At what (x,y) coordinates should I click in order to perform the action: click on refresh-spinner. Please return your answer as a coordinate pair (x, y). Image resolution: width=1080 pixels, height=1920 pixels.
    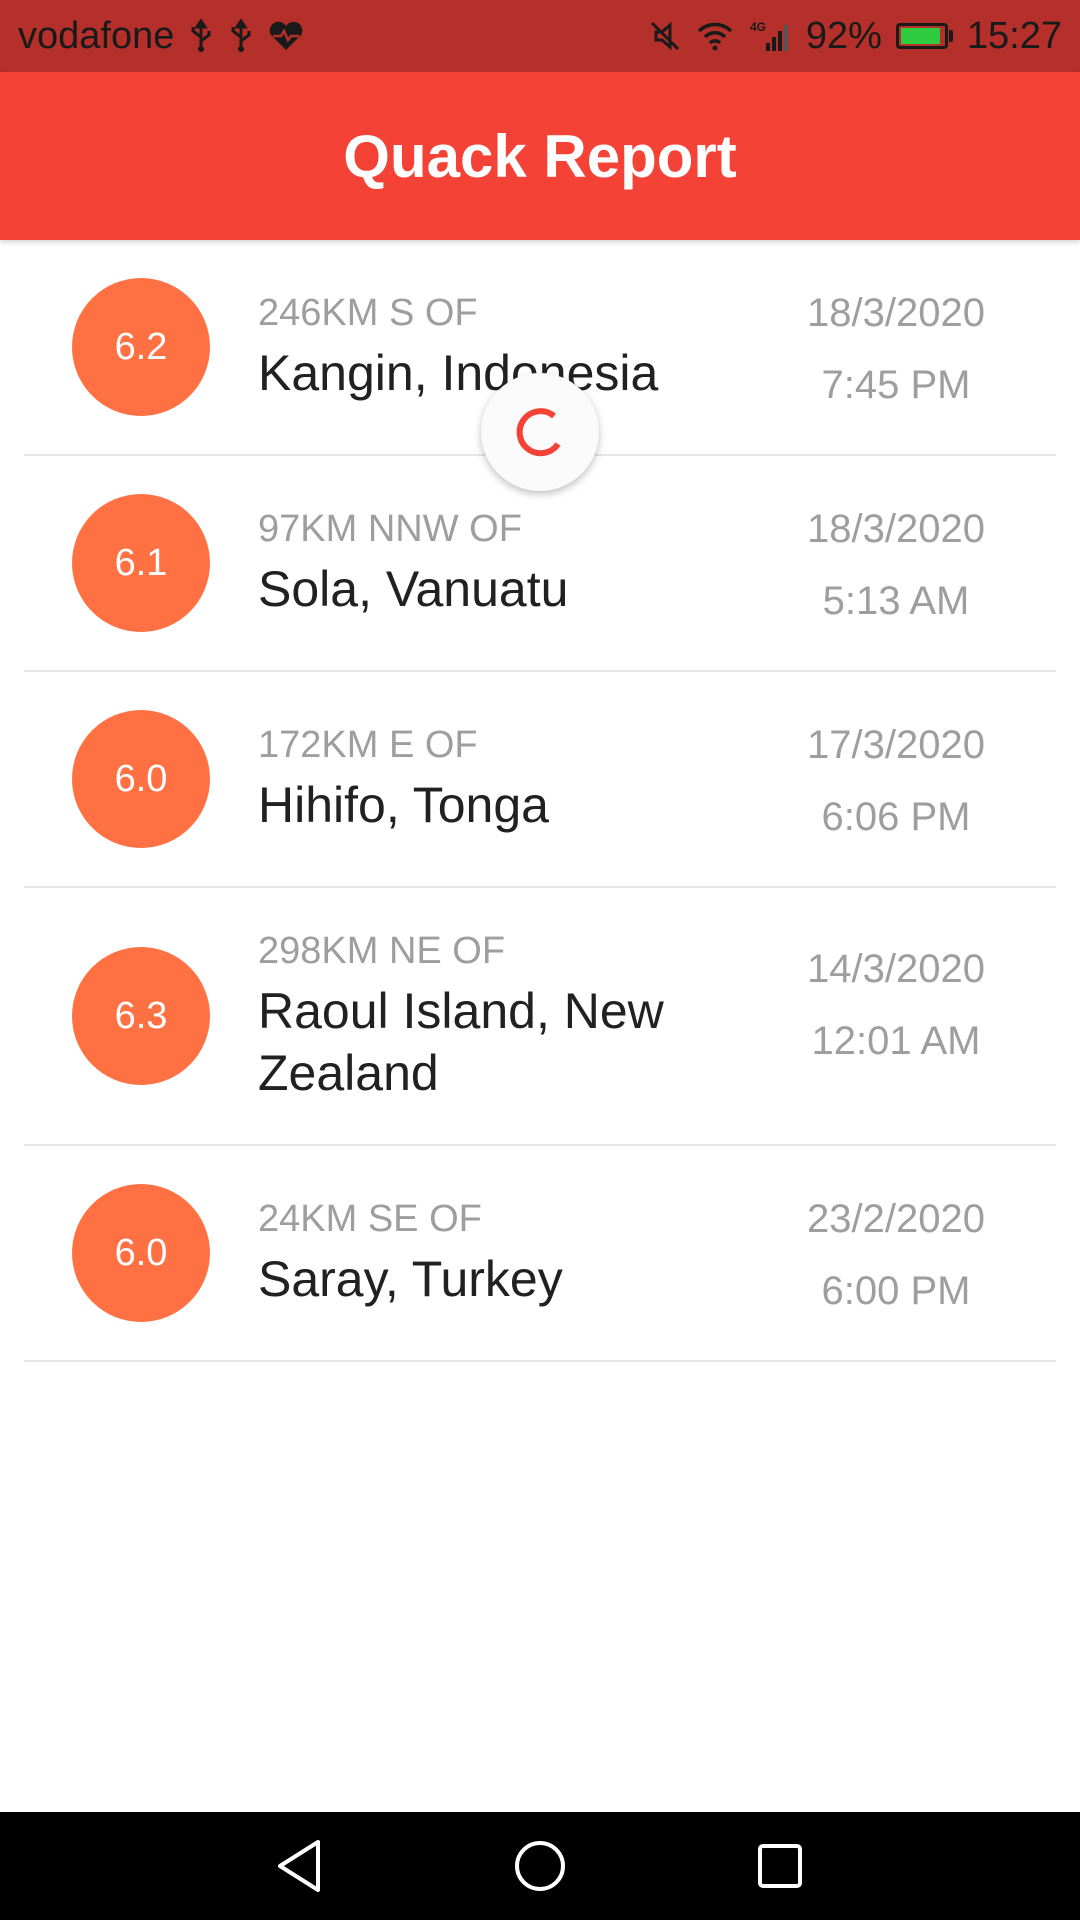
    Looking at the image, I should click on (540, 432).